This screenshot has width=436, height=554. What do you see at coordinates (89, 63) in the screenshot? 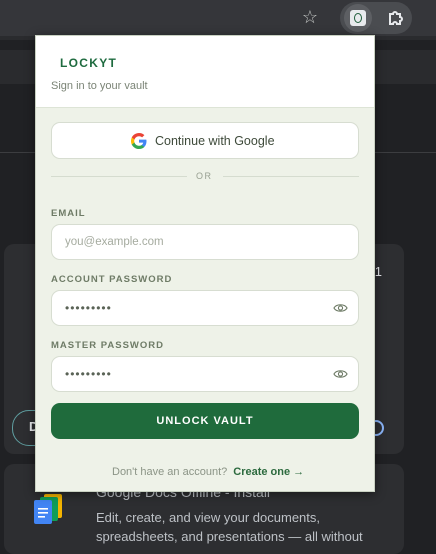
I see `lockyt-logo: LOCKYT` at bounding box center [89, 63].